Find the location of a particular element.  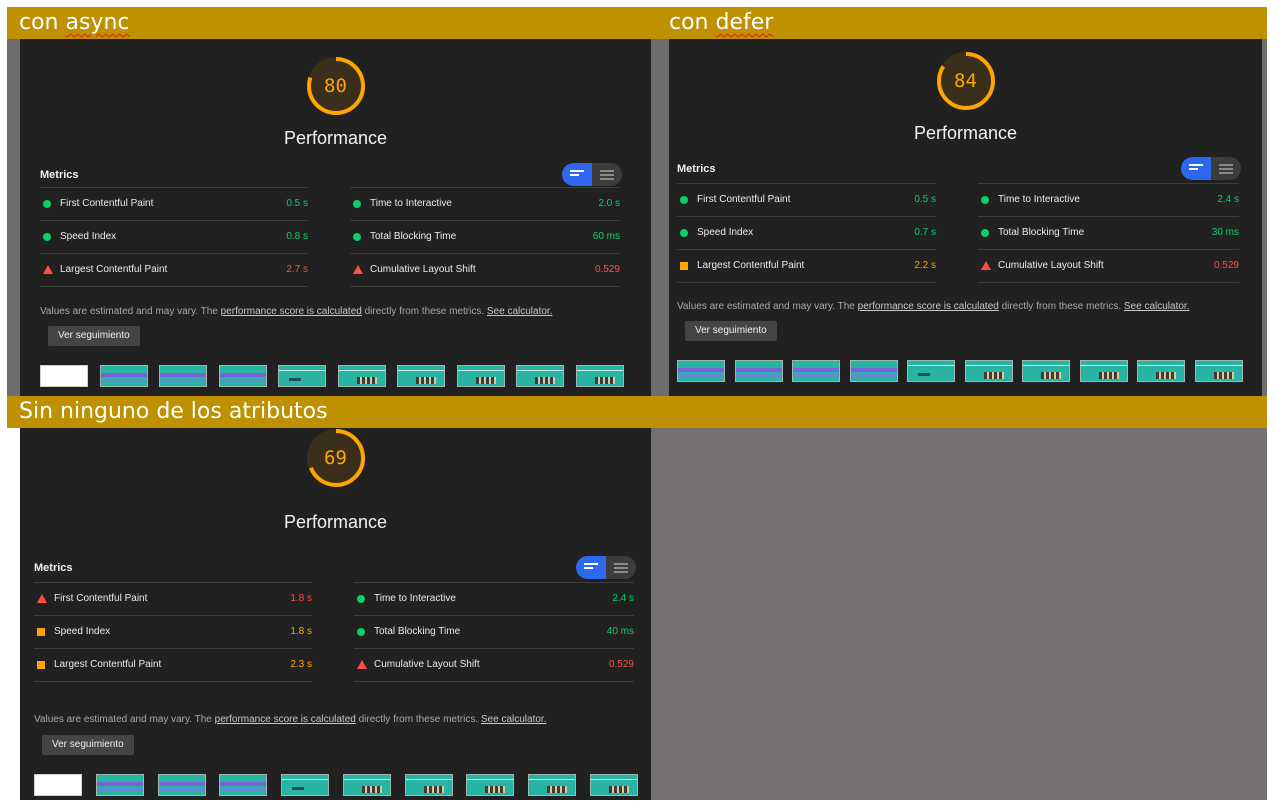

metric-row: Speed Index 0.7 s is located at coordinates (806, 232).